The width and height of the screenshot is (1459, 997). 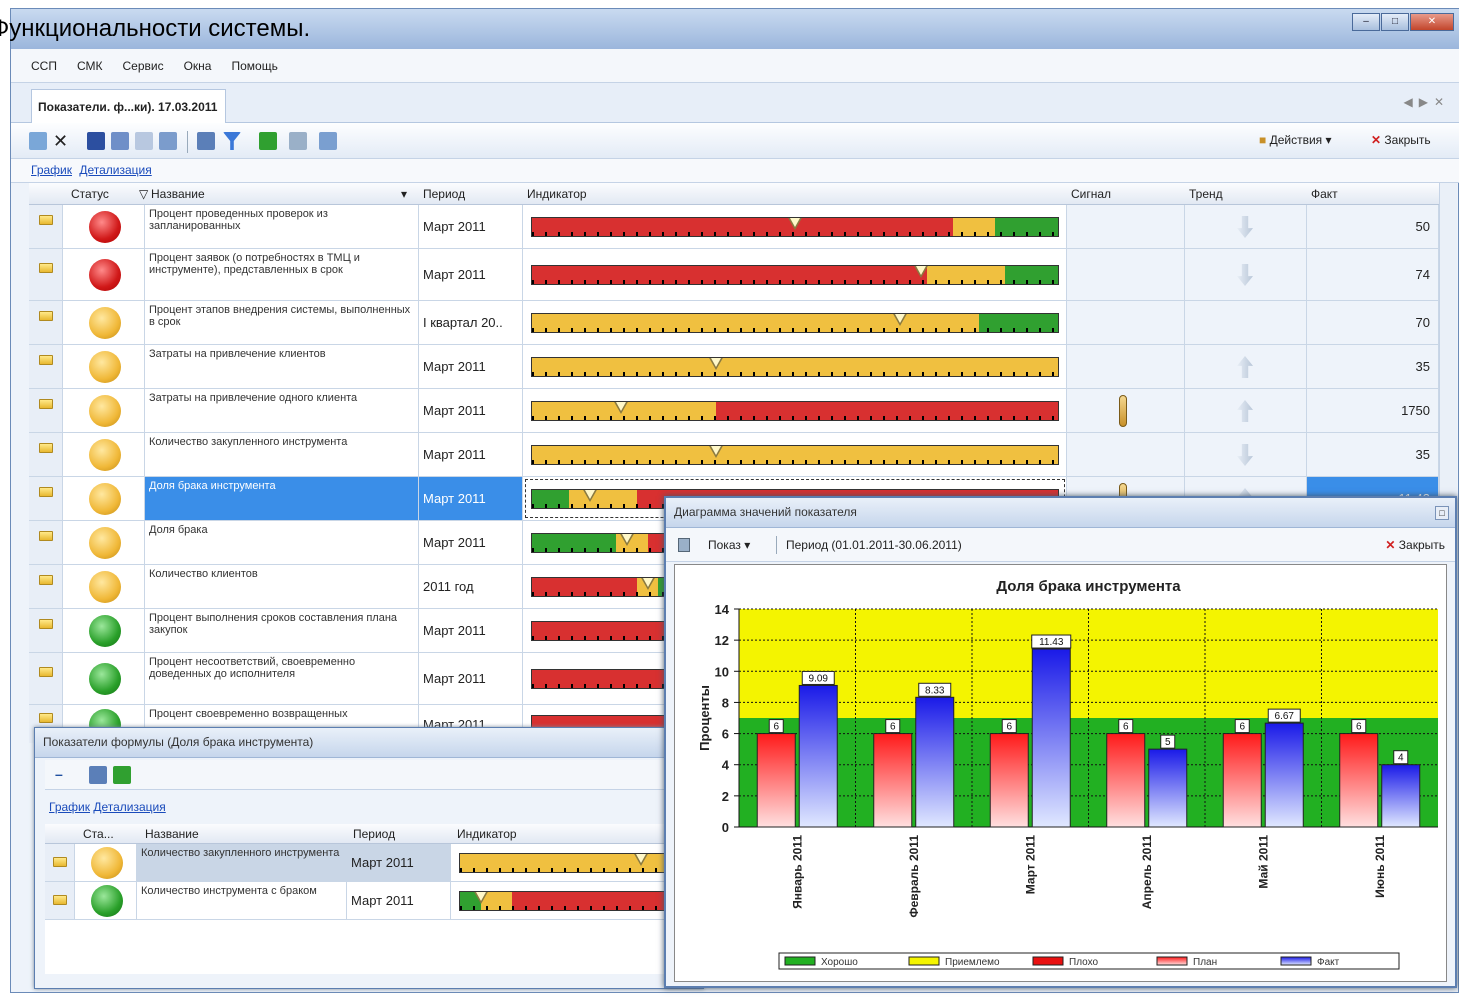 What do you see at coordinates (129, 807) in the screenshot?
I see `formula-detail-link: Детализация` at bounding box center [129, 807].